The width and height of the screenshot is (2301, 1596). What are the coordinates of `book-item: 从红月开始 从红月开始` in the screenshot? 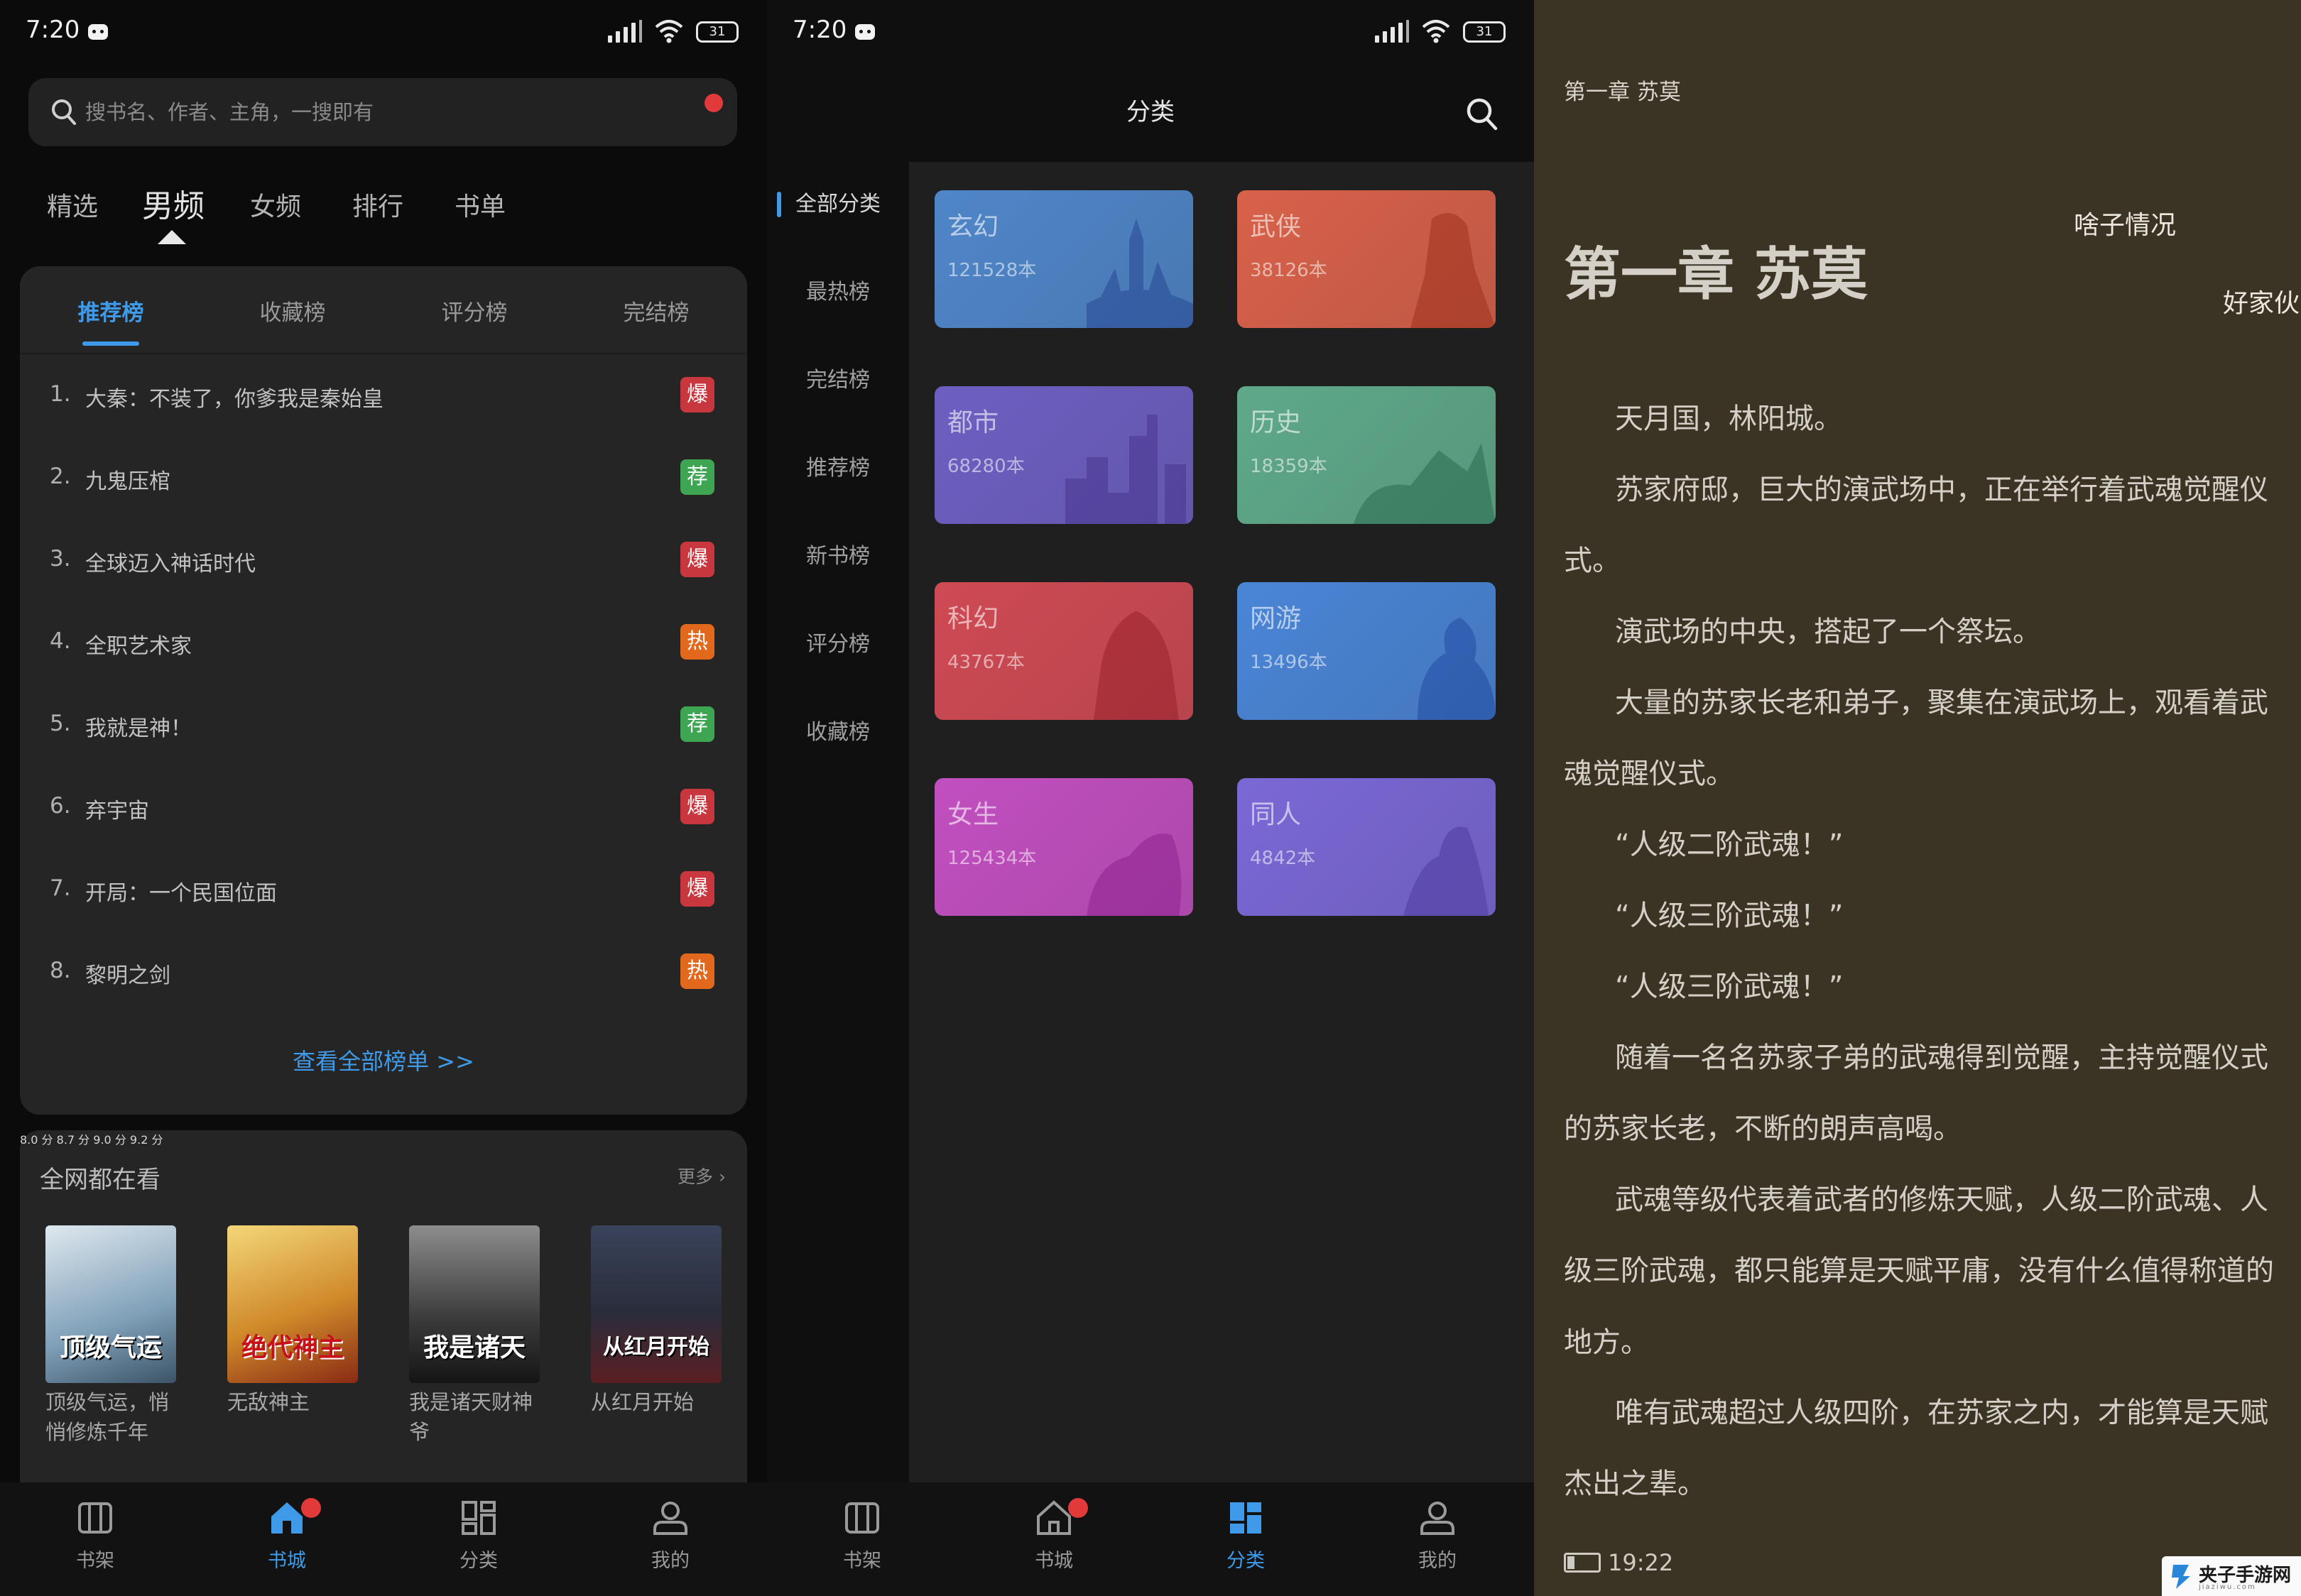 It's located at (656, 1321).